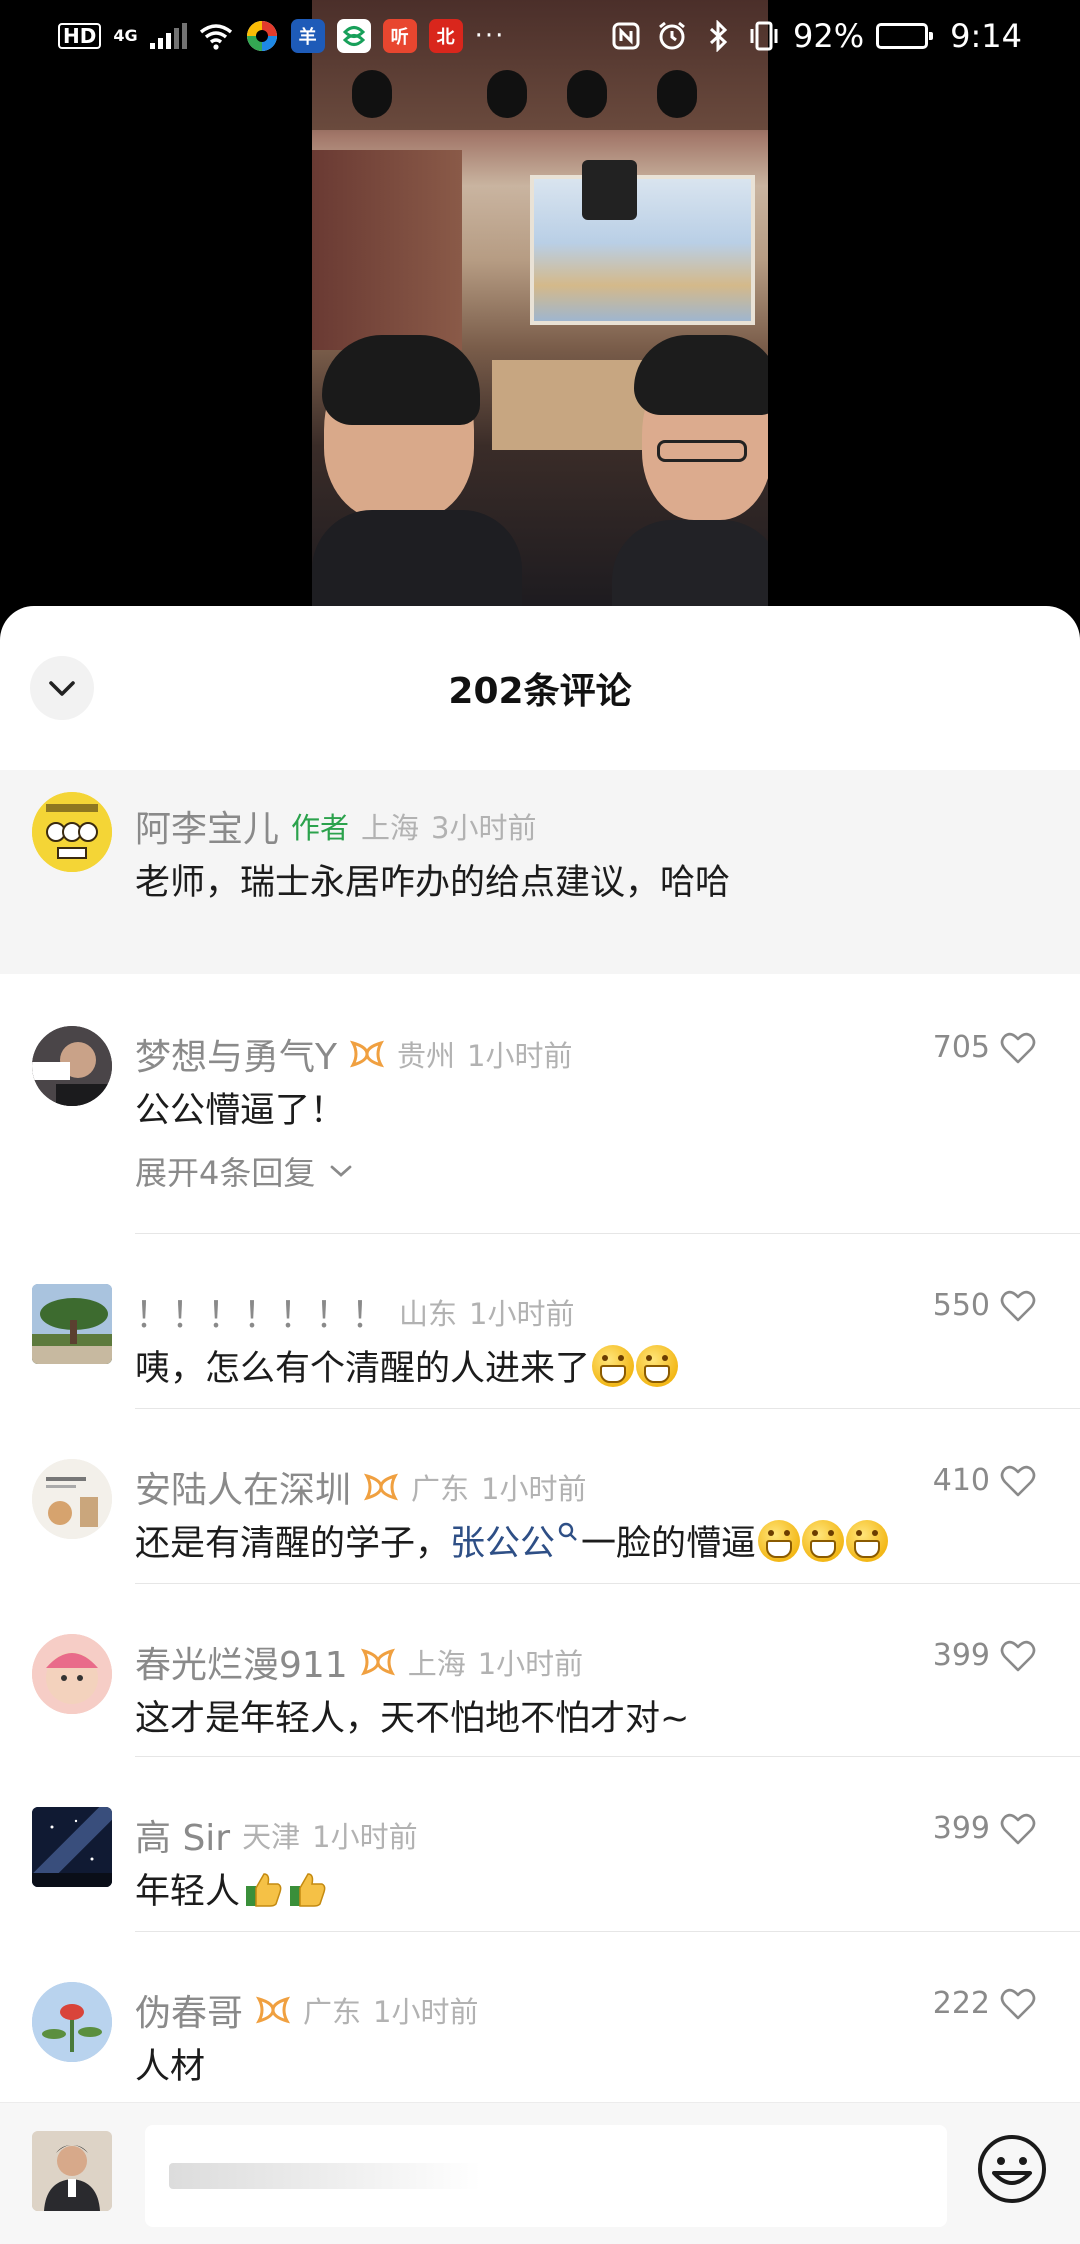 This screenshot has height=2244, width=1080. I want to click on commenter-name: 春光烂漫911, so click(241, 1662).